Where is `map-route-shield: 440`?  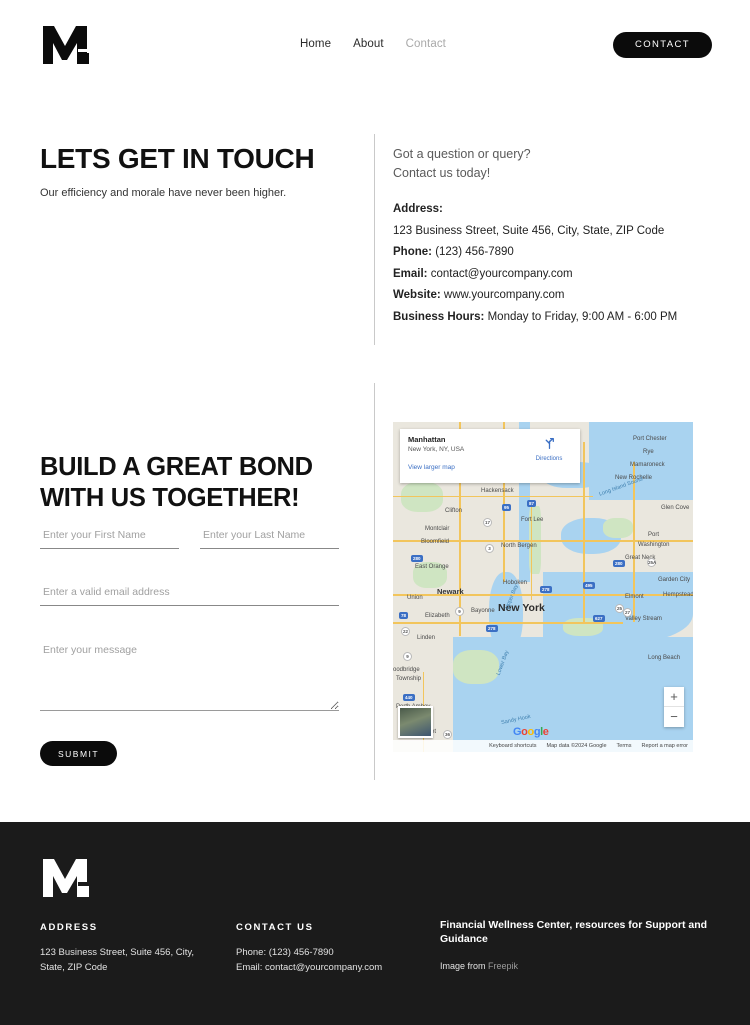 map-route-shield: 440 is located at coordinates (409, 697).